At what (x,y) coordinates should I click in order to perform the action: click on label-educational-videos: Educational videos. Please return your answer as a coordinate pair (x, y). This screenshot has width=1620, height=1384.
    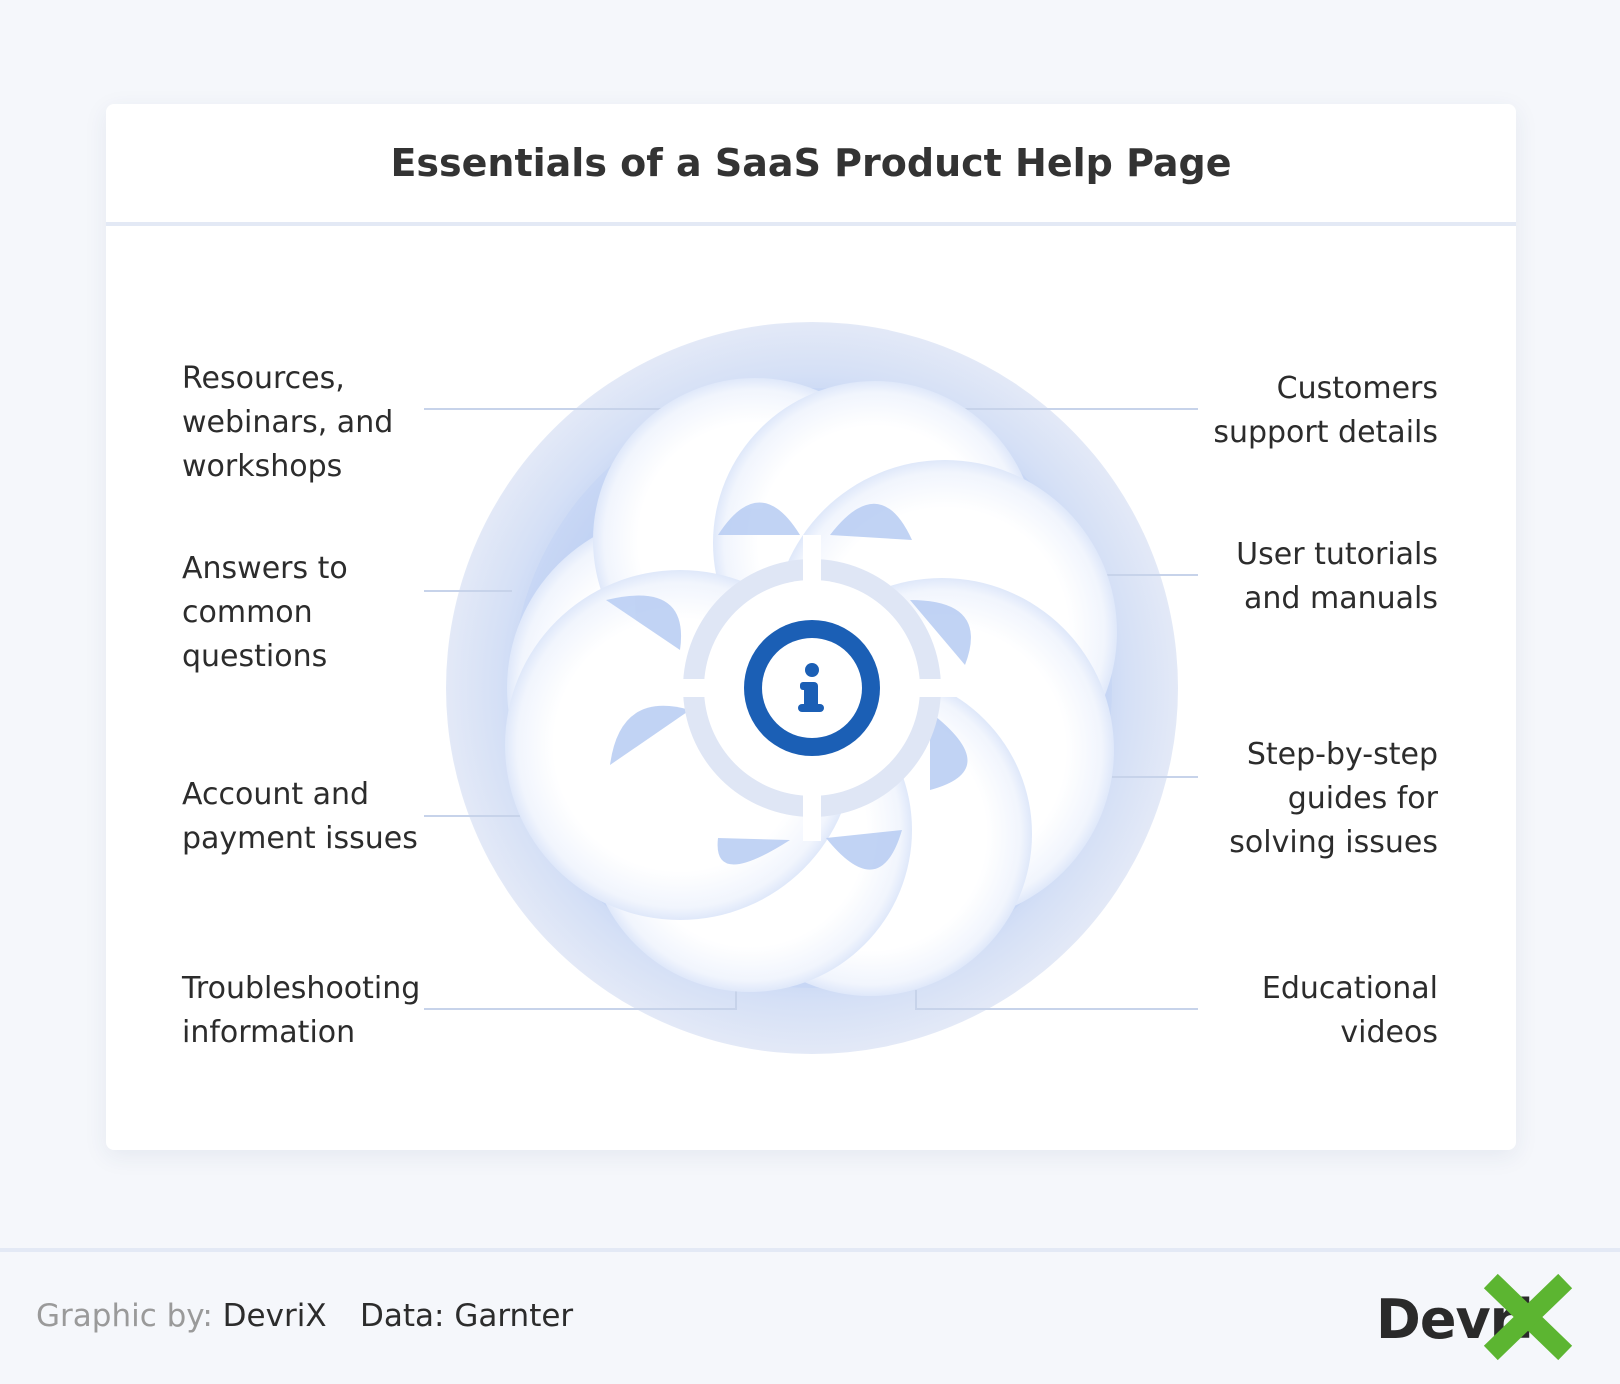
    Looking at the image, I should click on (1349, 1010).